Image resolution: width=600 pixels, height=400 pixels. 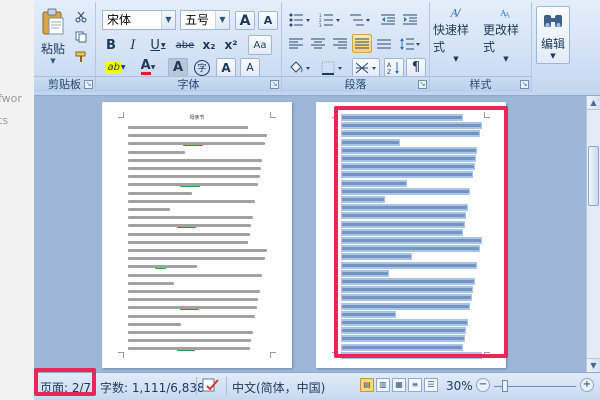 I want to click on superscript-button: x², so click(x=231, y=45).